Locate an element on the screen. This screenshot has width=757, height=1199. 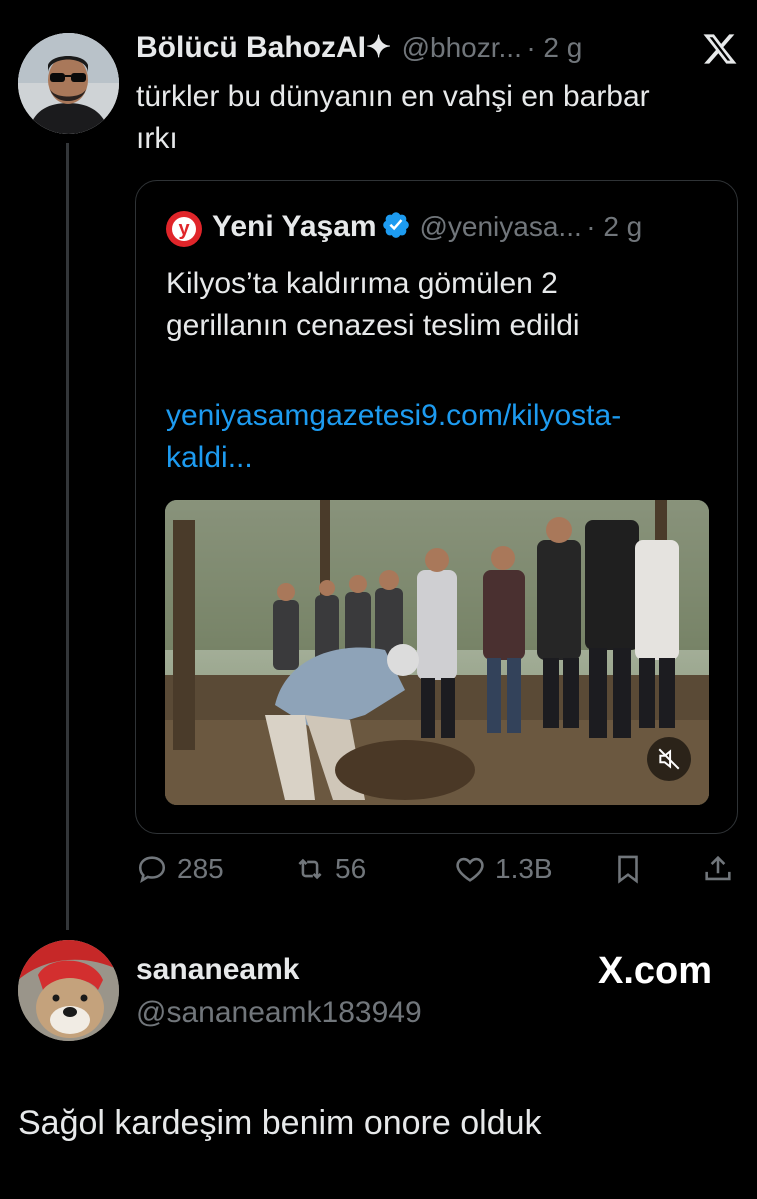
repost-button: 56 is located at coordinates (329, 869).